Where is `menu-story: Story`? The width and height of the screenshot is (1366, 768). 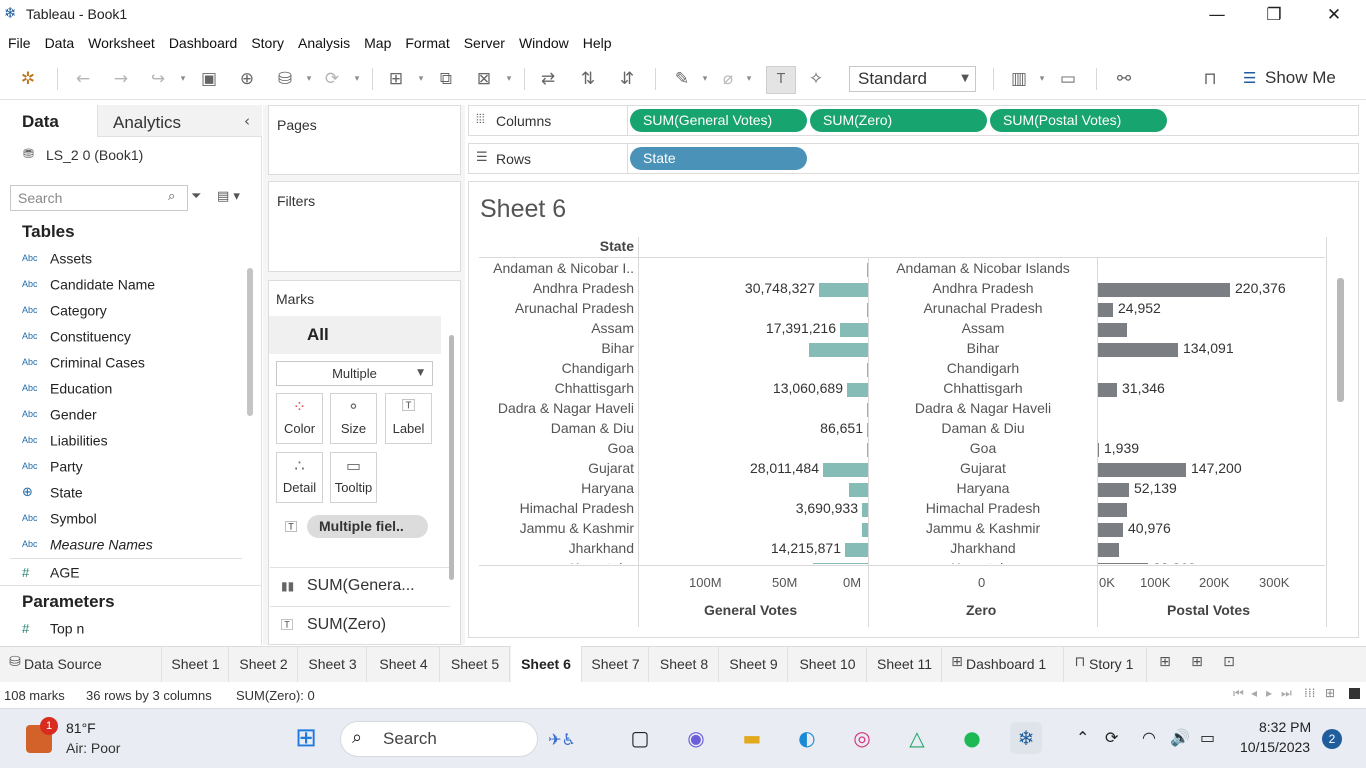
menu-story: Story is located at coordinates (267, 43).